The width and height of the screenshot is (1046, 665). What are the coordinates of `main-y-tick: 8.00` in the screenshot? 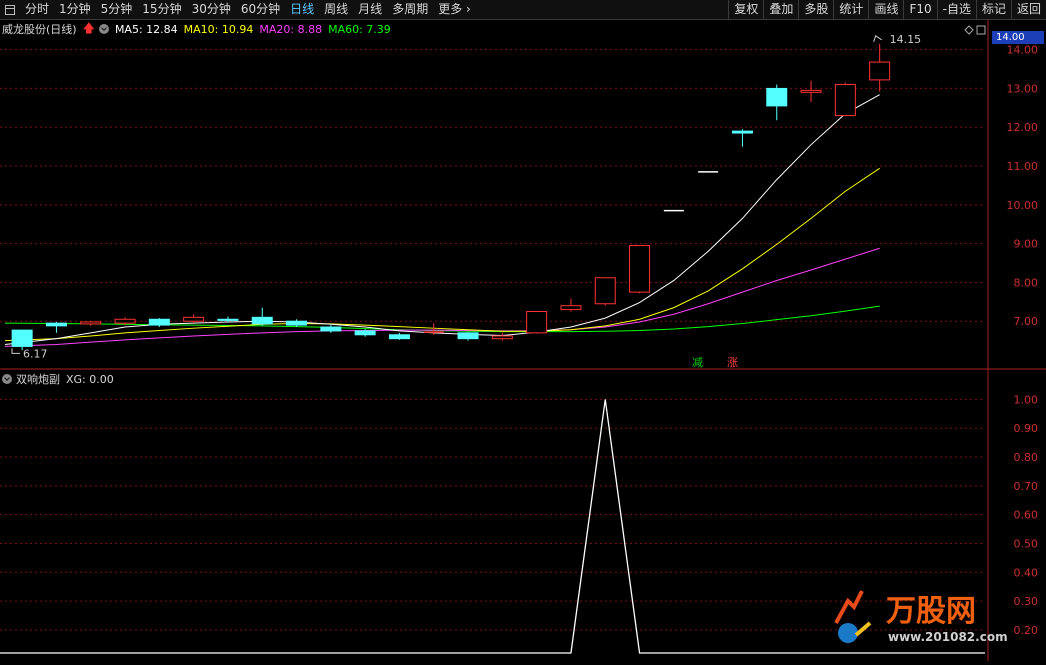 It's located at (1026, 282).